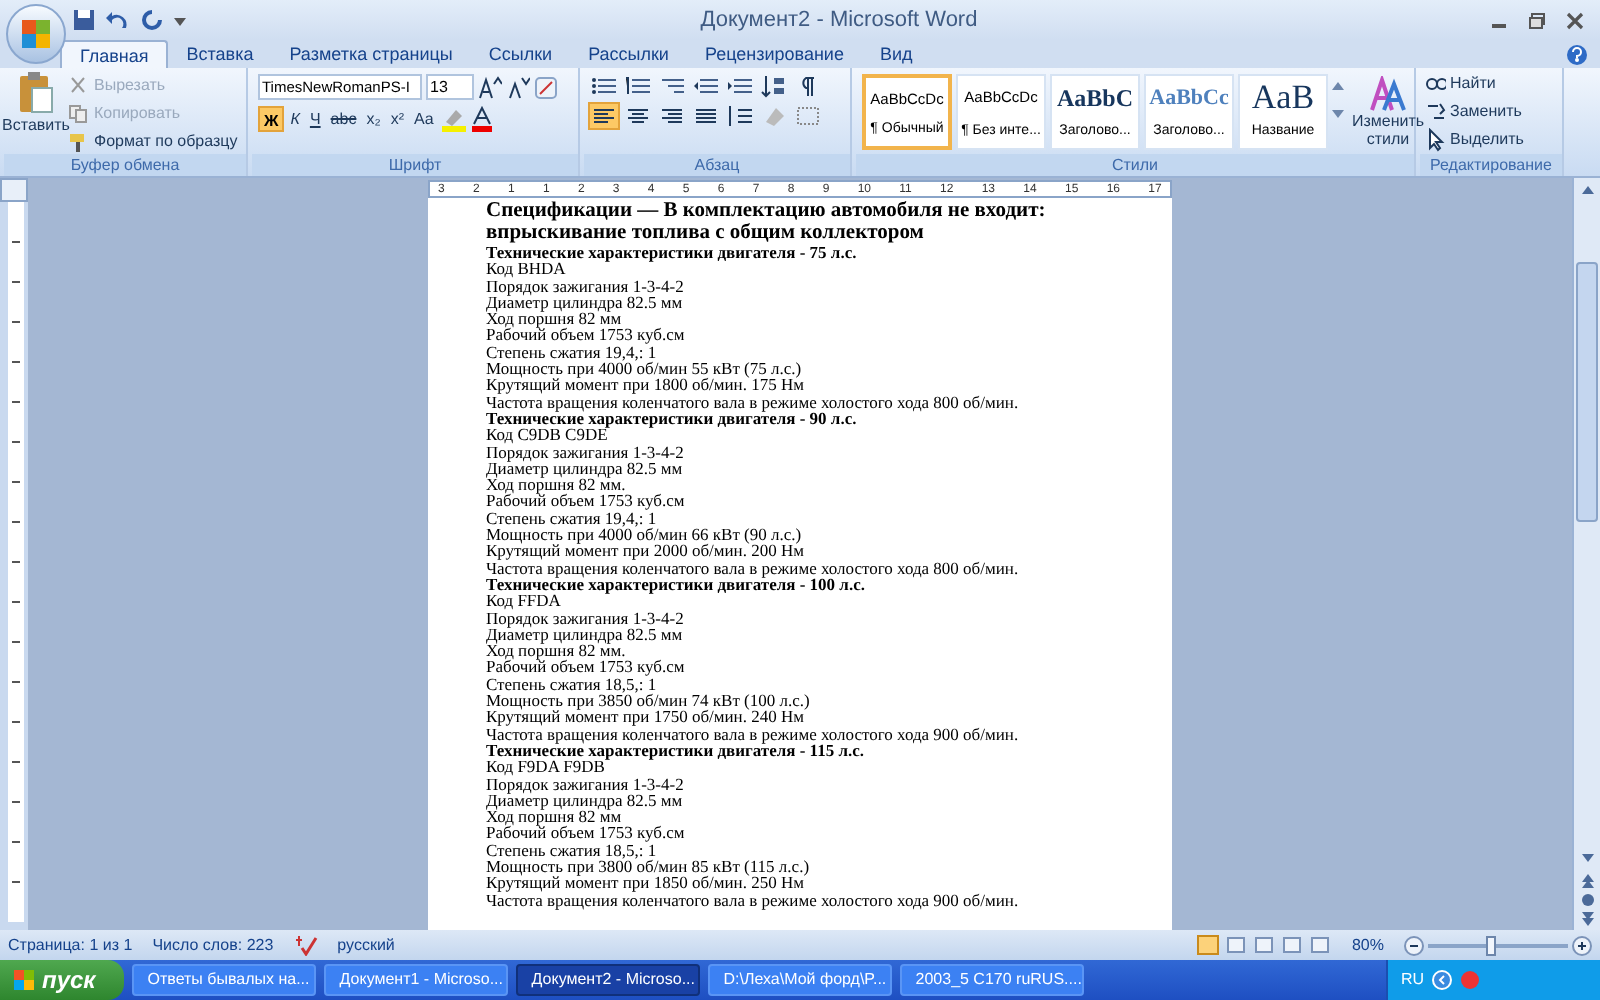  Describe the element at coordinates (1577, 55) in the screenshot. I see `help-icon` at that location.